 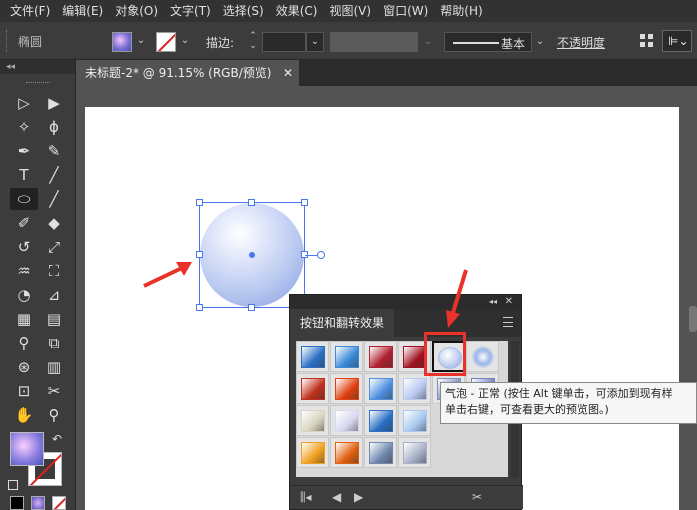 I want to click on style-swatch-lavender-square, so click(x=346, y=420).